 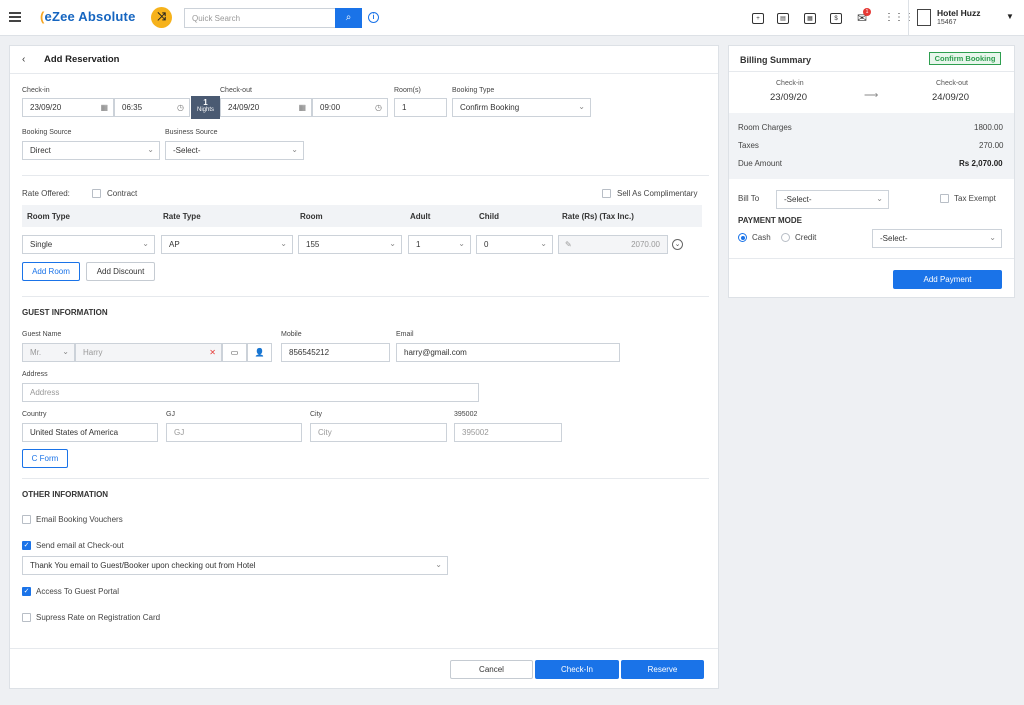 I want to click on checkin-date-field: 23/09/20 ▦, so click(x=68, y=107).